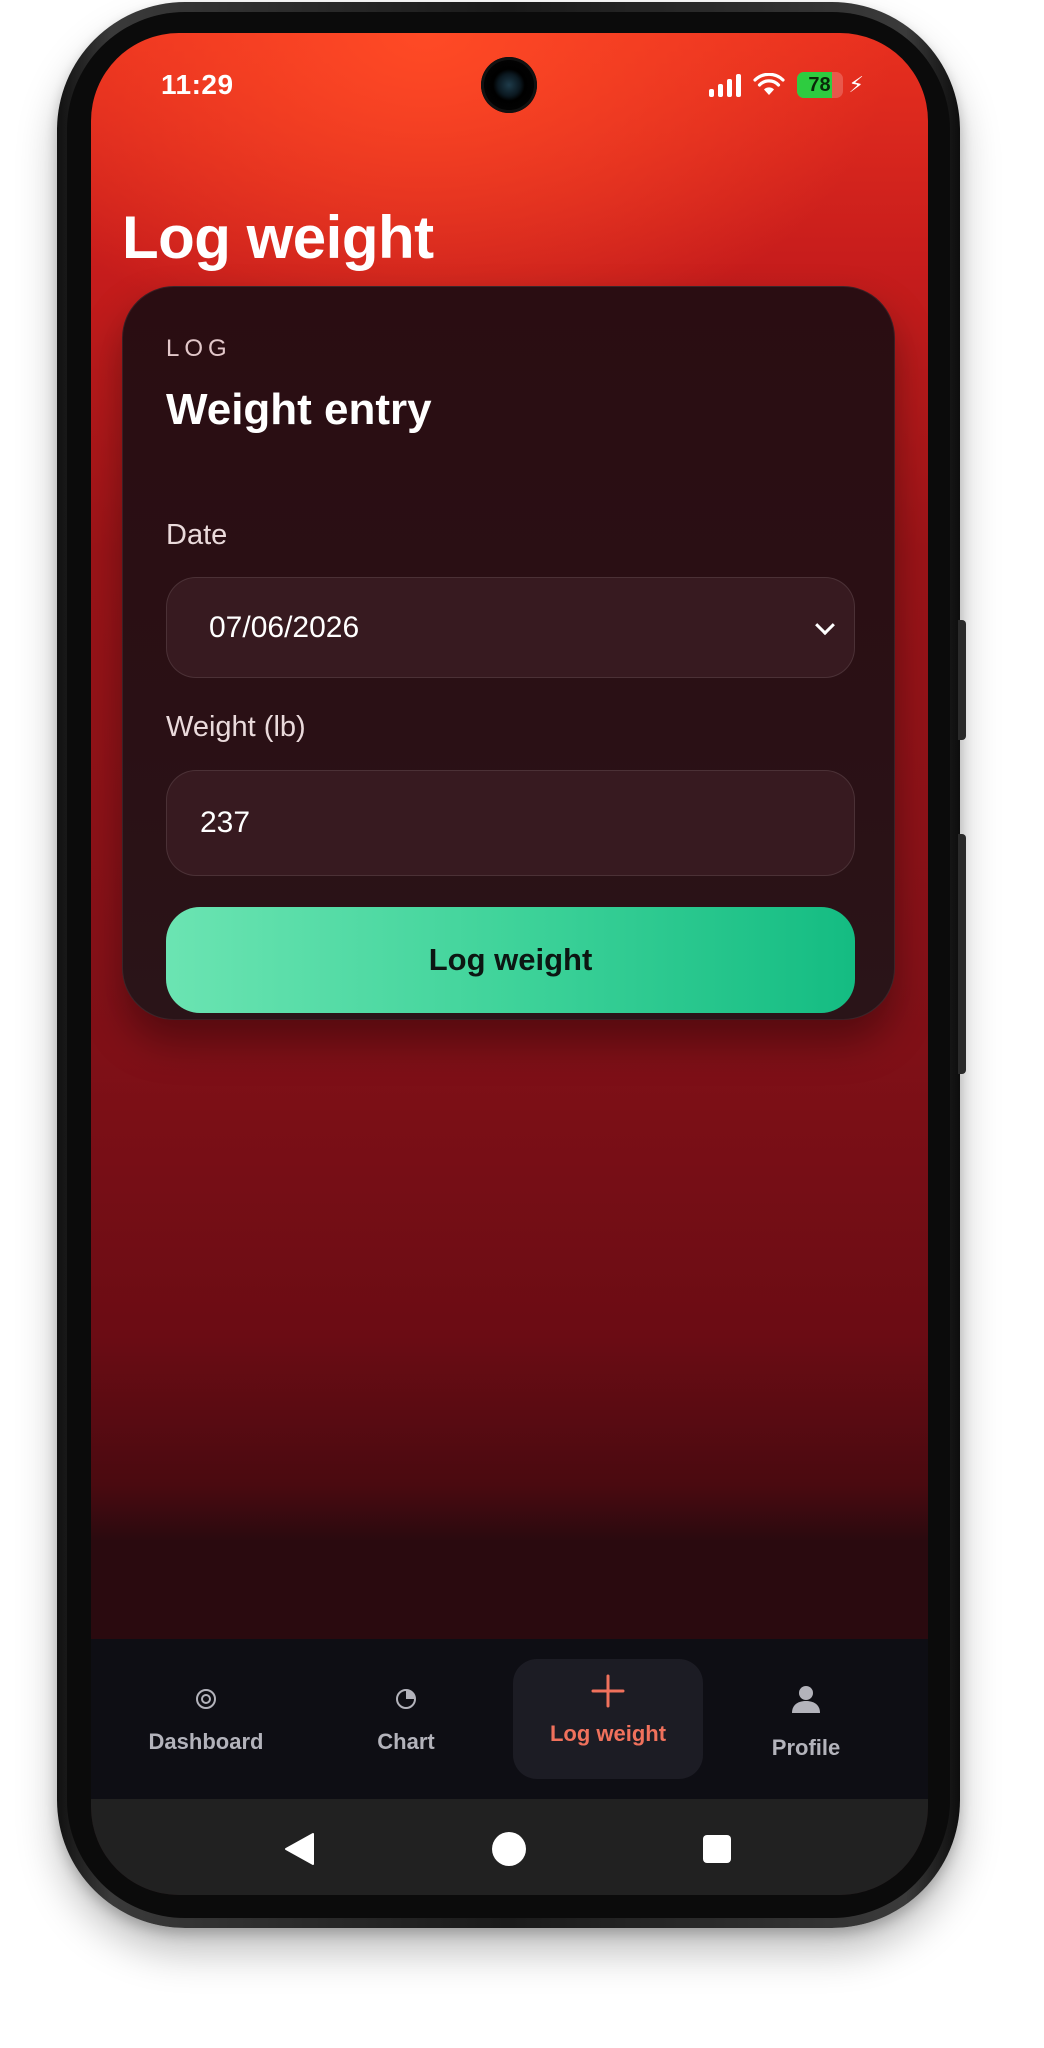  What do you see at coordinates (768, 84) in the screenshot?
I see `wifi-icon` at bounding box center [768, 84].